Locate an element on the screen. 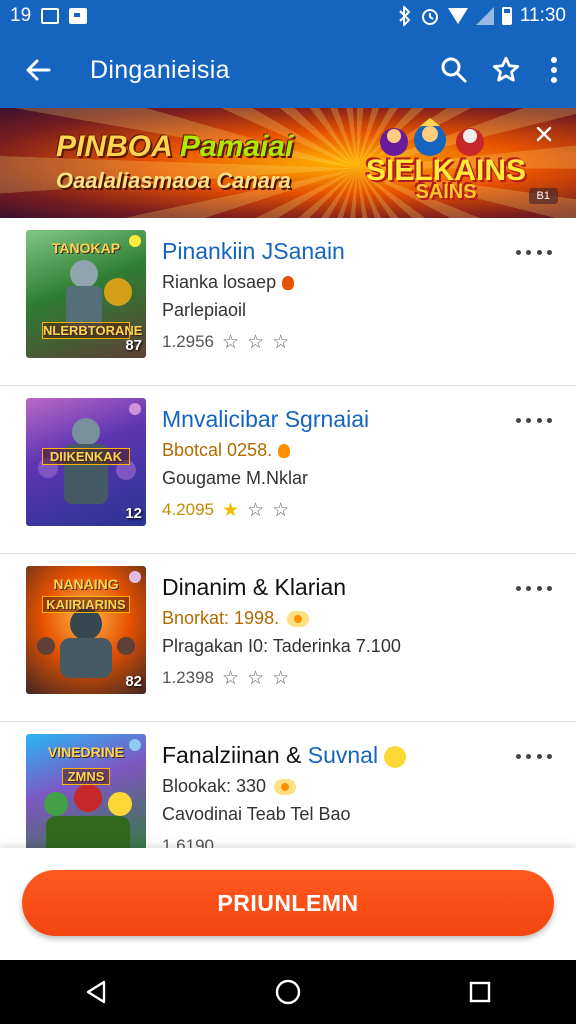 The image size is (576, 1024). status-time-left: 19 is located at coordinates (21, 15).